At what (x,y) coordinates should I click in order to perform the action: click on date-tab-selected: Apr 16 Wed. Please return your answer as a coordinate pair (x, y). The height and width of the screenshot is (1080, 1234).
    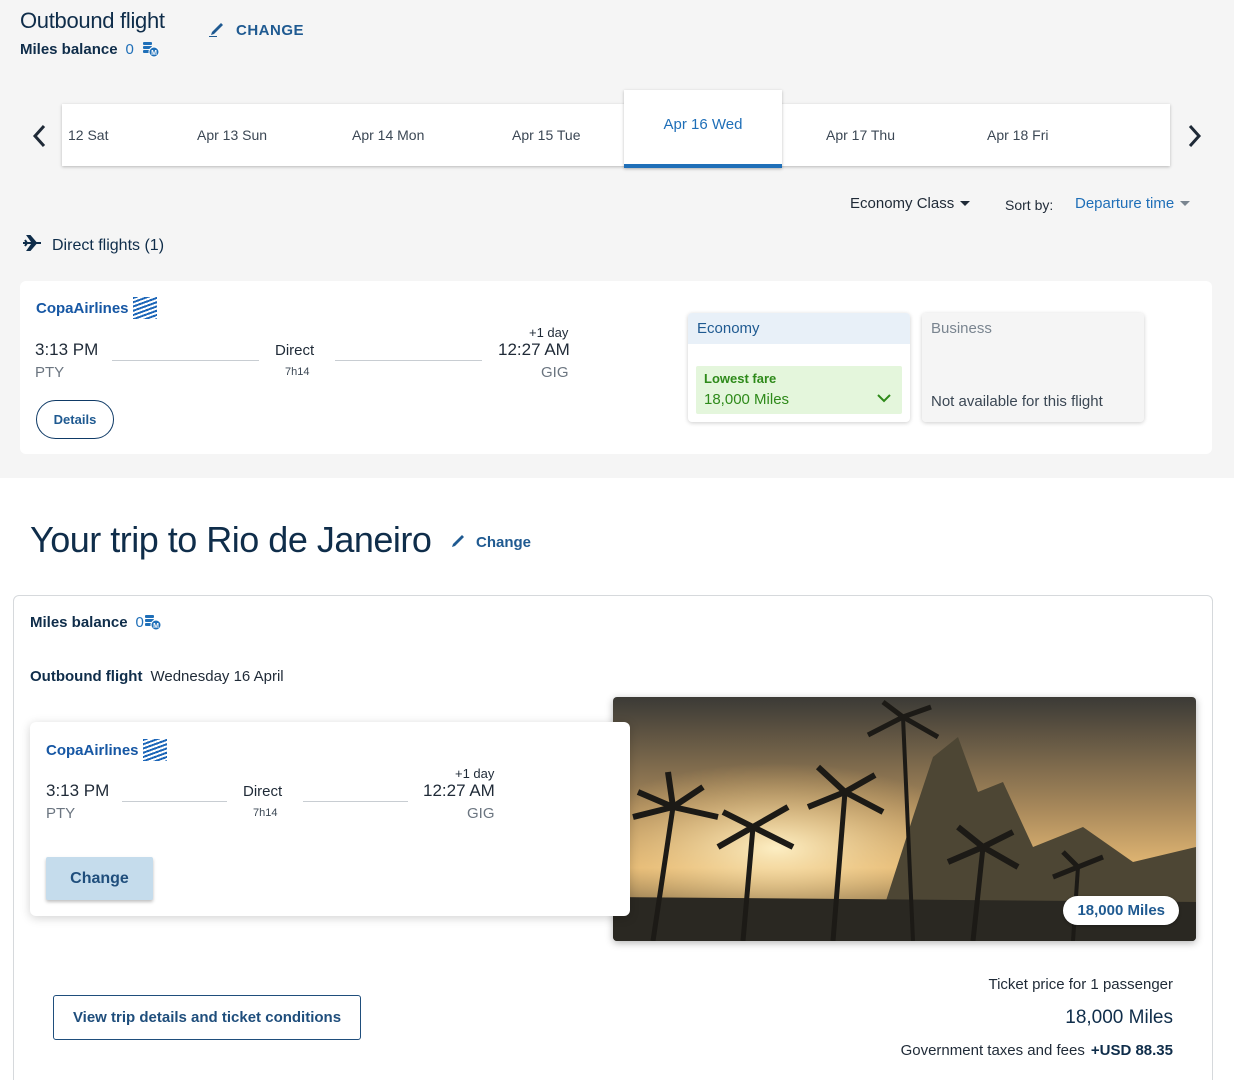
    Looking at the image, I should click on (703, 129).